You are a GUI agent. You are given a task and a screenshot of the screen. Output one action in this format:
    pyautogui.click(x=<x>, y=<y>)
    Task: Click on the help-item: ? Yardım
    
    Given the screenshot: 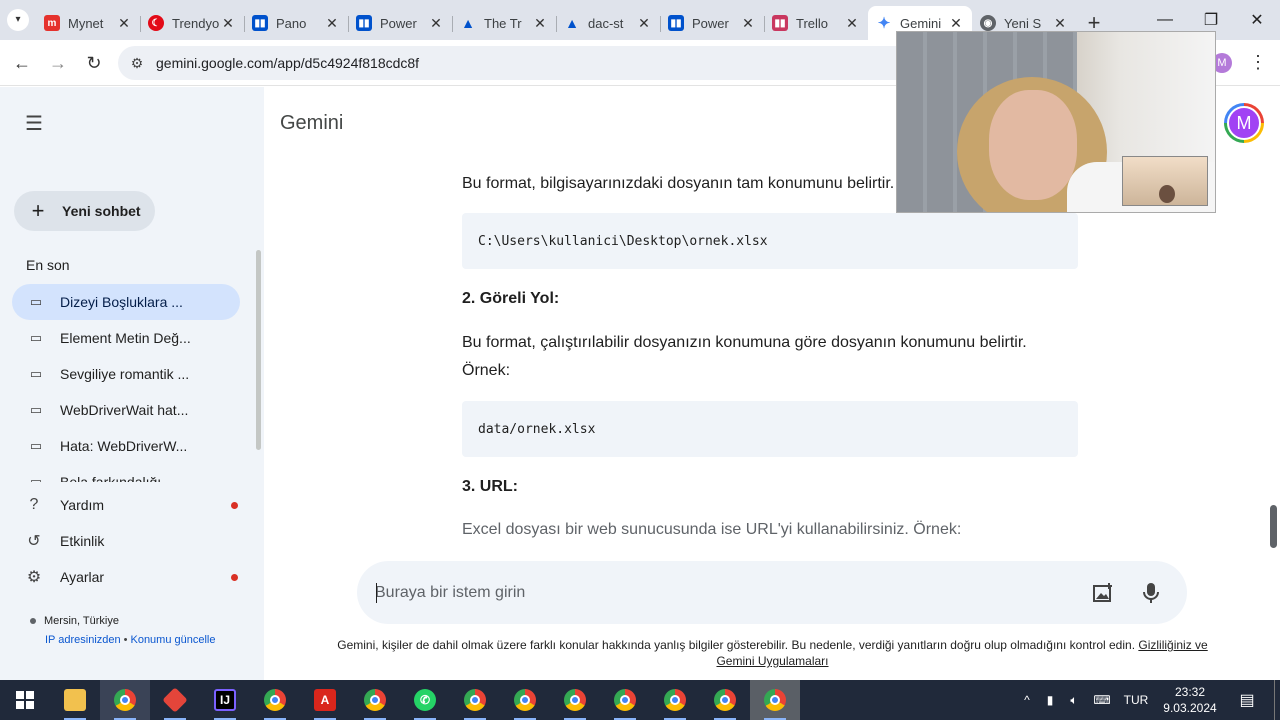 What is the action you would take?
    pyautogui.click(x=136, y=505)
    